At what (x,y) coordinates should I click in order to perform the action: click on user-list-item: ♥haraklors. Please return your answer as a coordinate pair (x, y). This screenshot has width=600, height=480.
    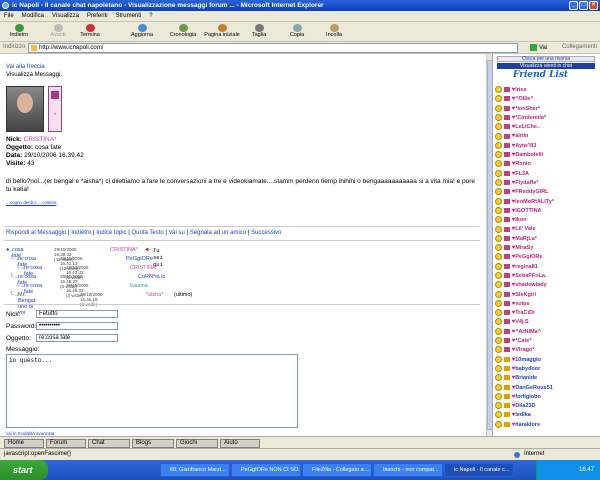
    Looking at the image, I should click on (547, 425).